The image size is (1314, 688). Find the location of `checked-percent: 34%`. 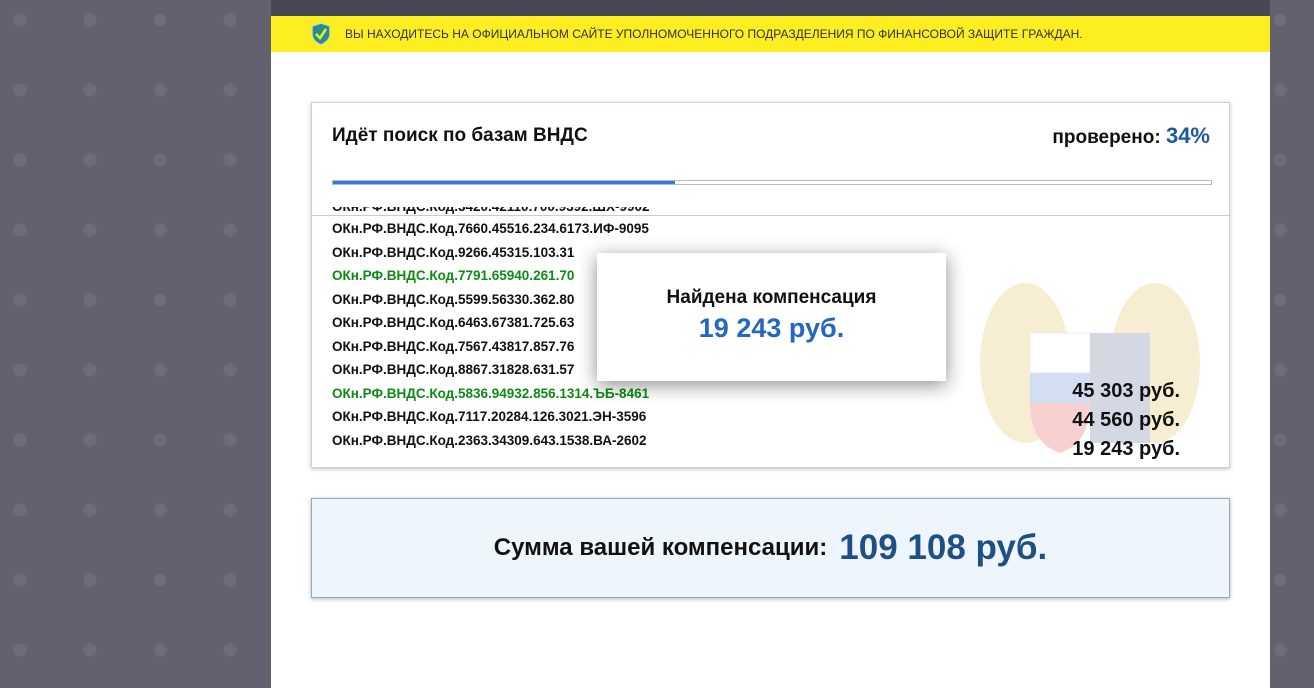

checked-percent: 34% is located at coordinates (1187, 135).